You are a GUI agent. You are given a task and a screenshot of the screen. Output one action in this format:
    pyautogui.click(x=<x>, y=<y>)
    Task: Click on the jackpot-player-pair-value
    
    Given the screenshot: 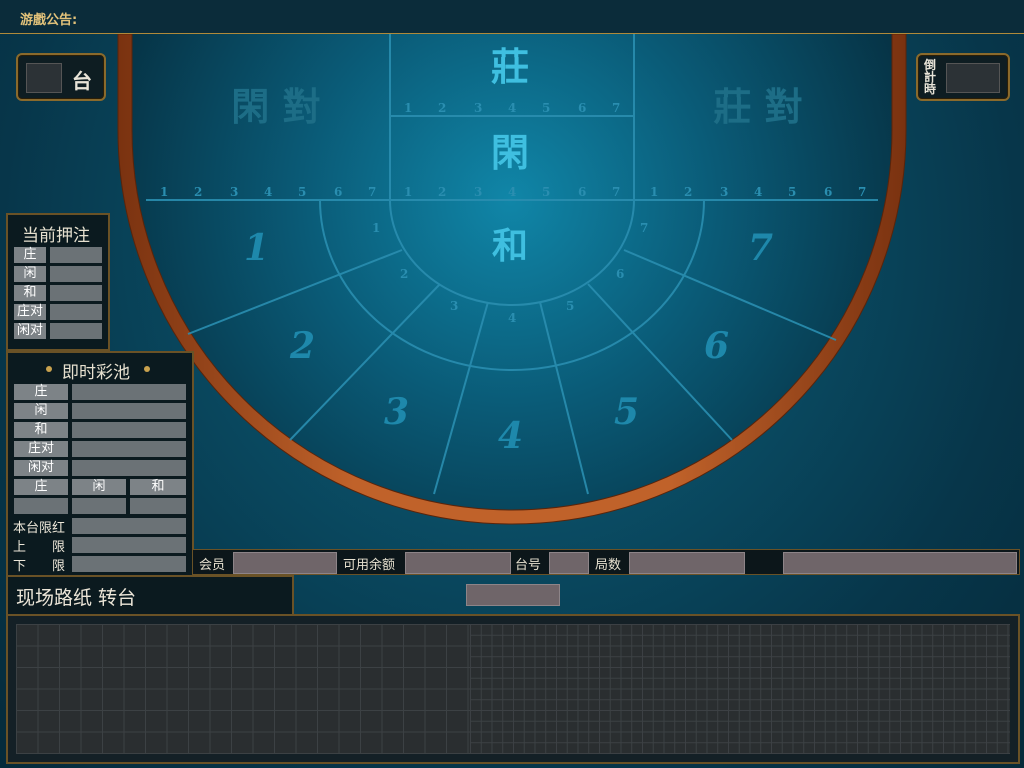 What is the action you would take?
    pyautogui.click(x=129, y=468)
    